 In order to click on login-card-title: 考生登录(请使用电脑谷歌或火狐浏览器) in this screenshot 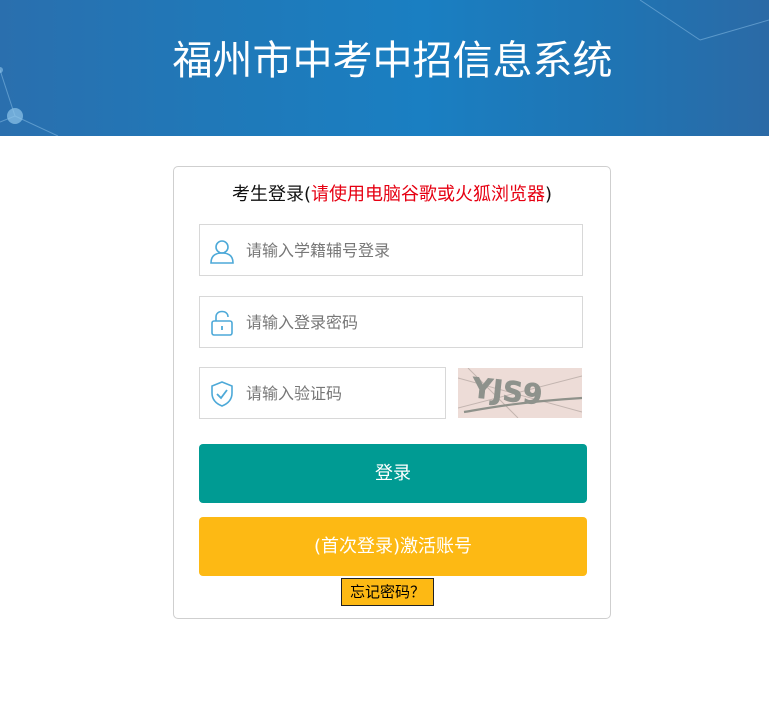, I will do `click(392, 195)`.